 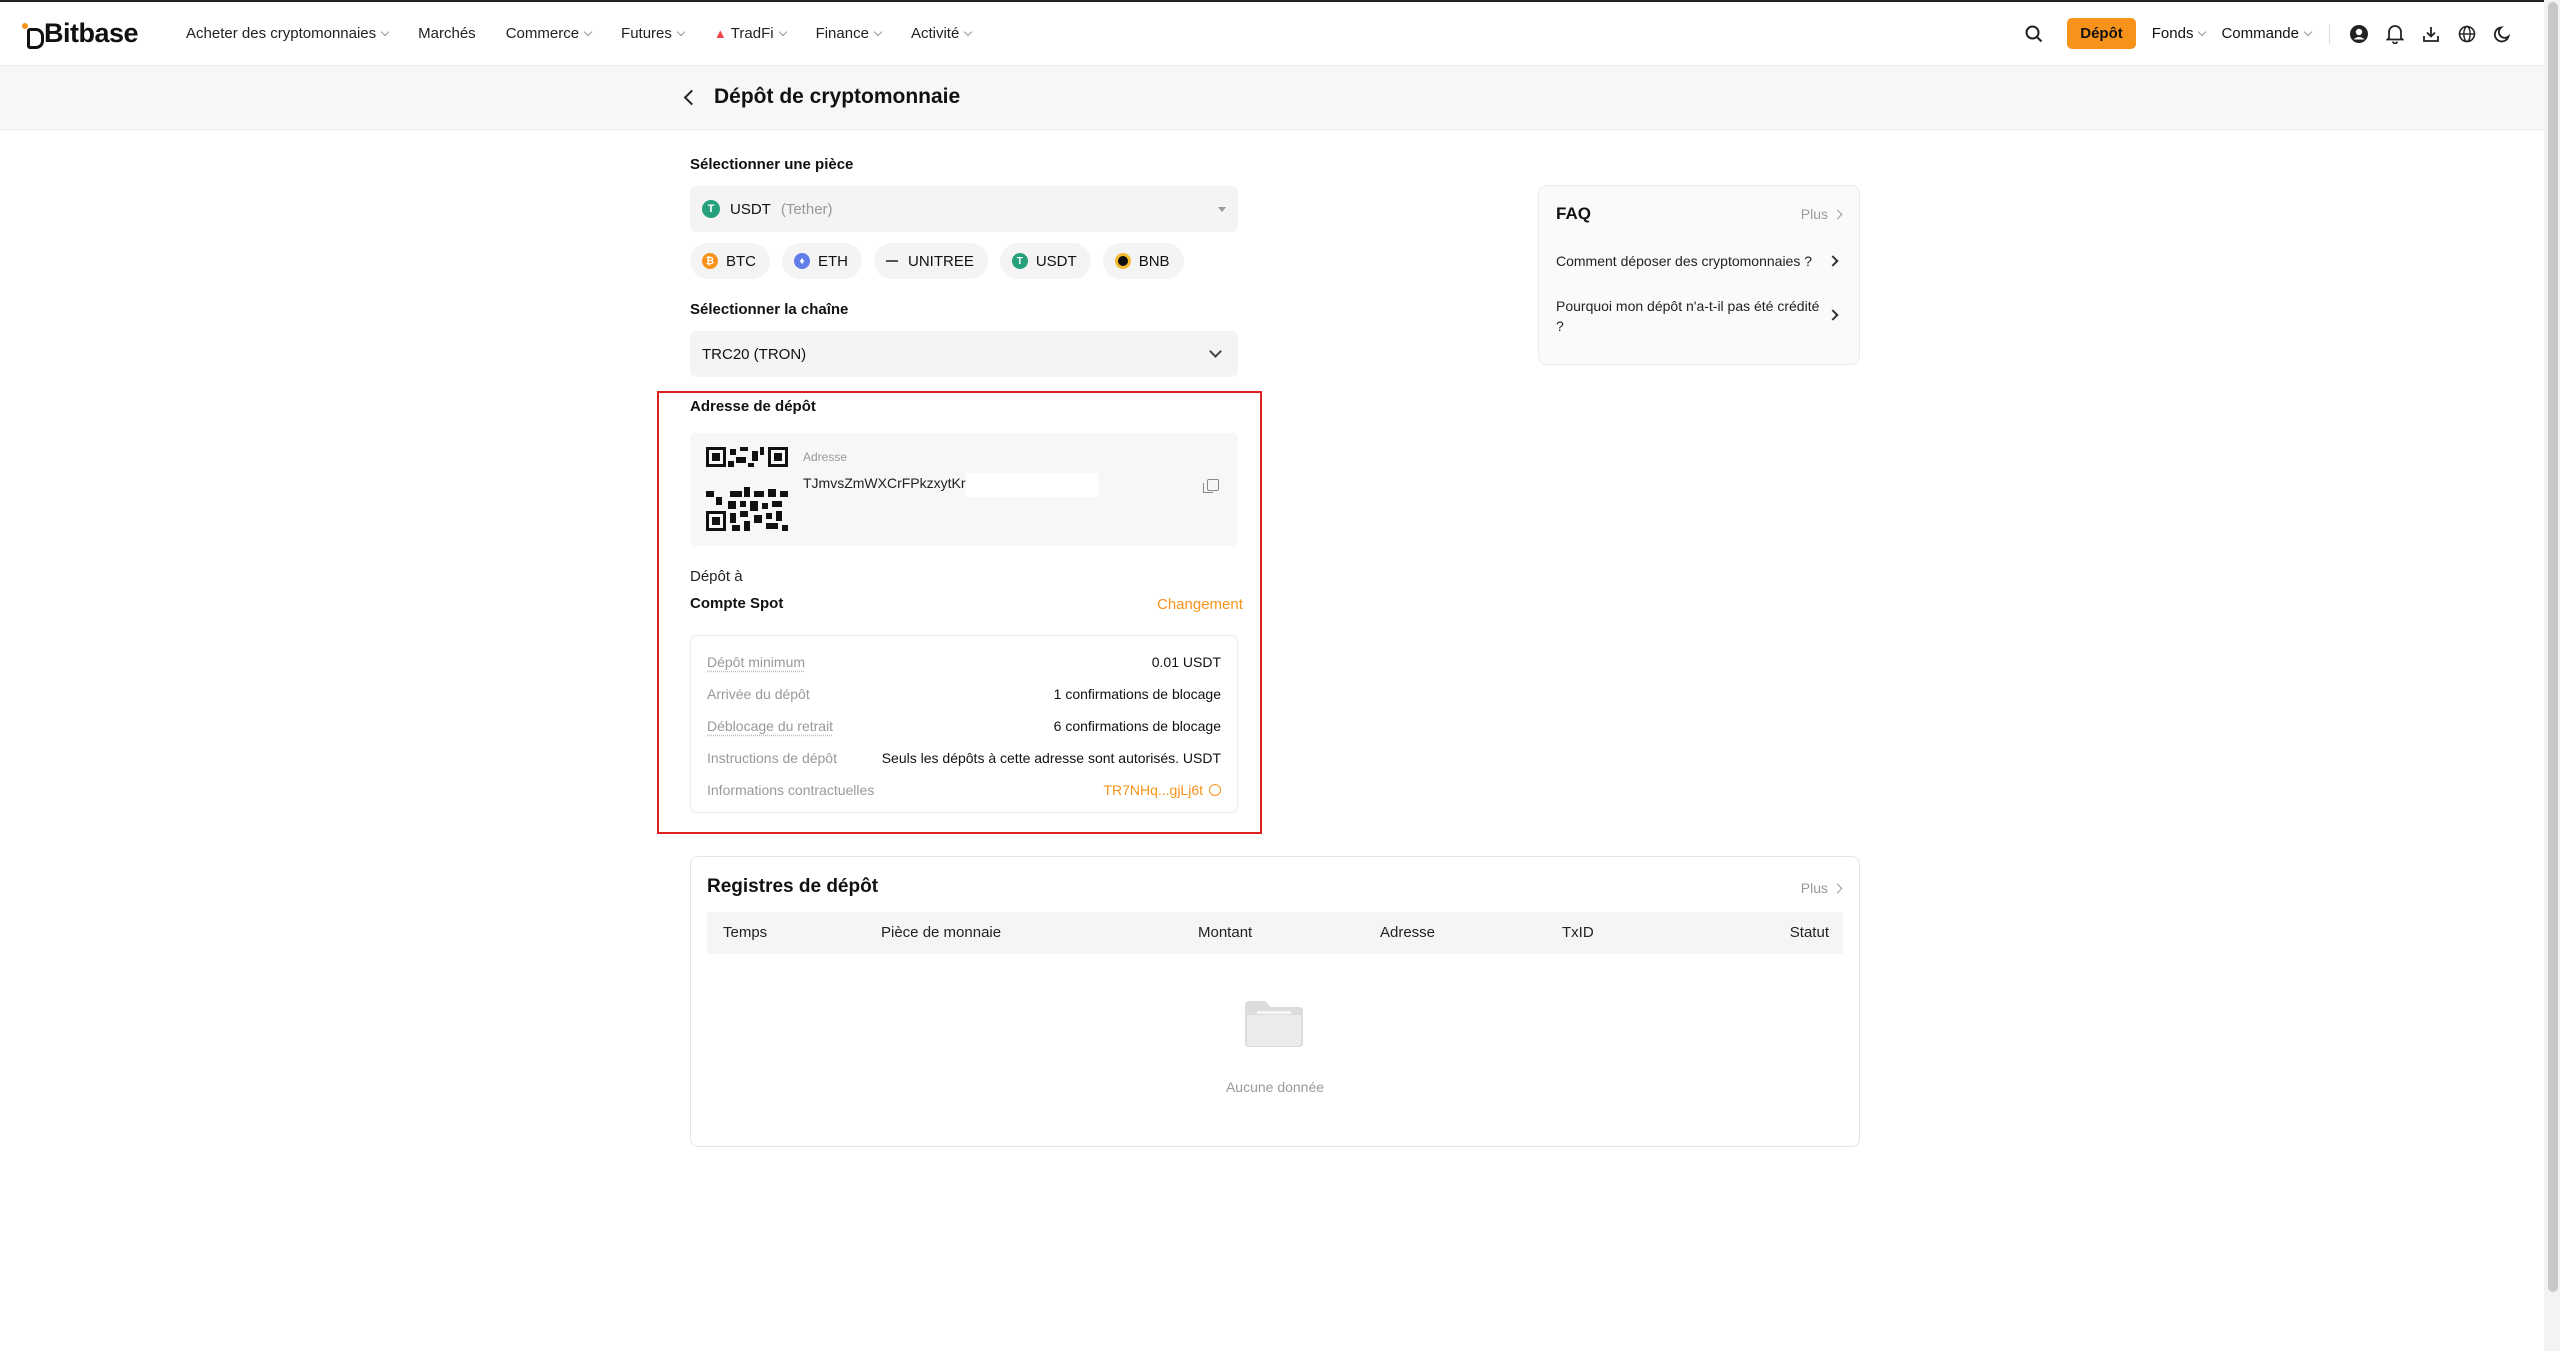 What do you see at coordinates (2267, 33) in the screenshot?
I see `nav-orders: Commande` at bounding box center [2267, 33].